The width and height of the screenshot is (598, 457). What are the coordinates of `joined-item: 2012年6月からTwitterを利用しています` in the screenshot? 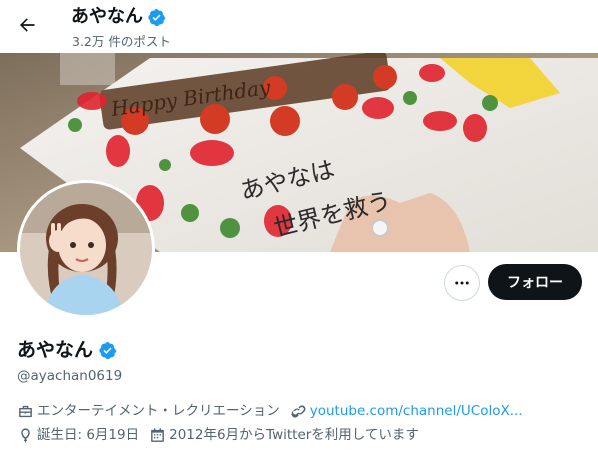 It's located at (284, 435).